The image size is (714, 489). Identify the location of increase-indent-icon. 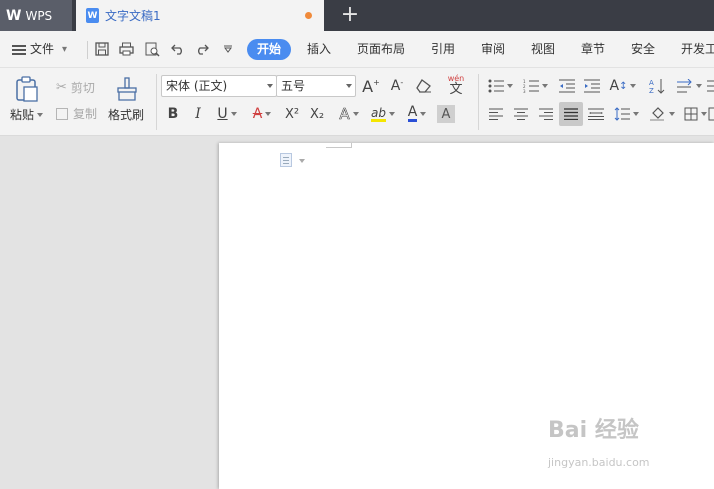
(592, 86).